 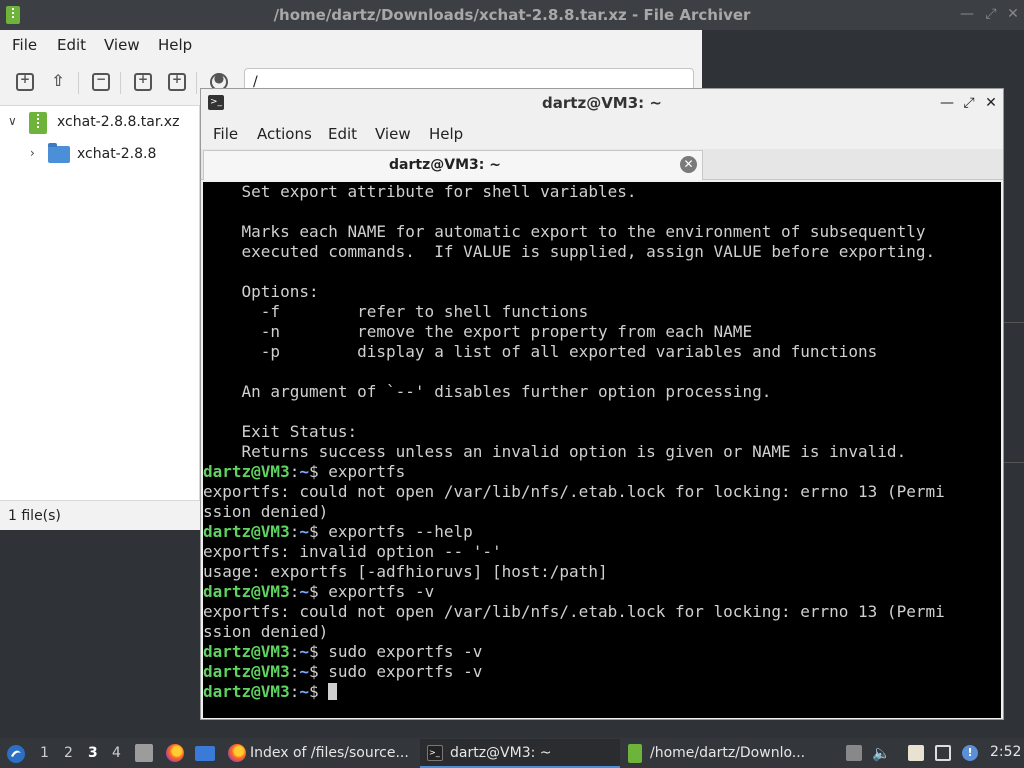 What do you see at coordinates (25, 81) in the screenshot?
I see `new-archive-icon: +` at bounding box center [25, 81].